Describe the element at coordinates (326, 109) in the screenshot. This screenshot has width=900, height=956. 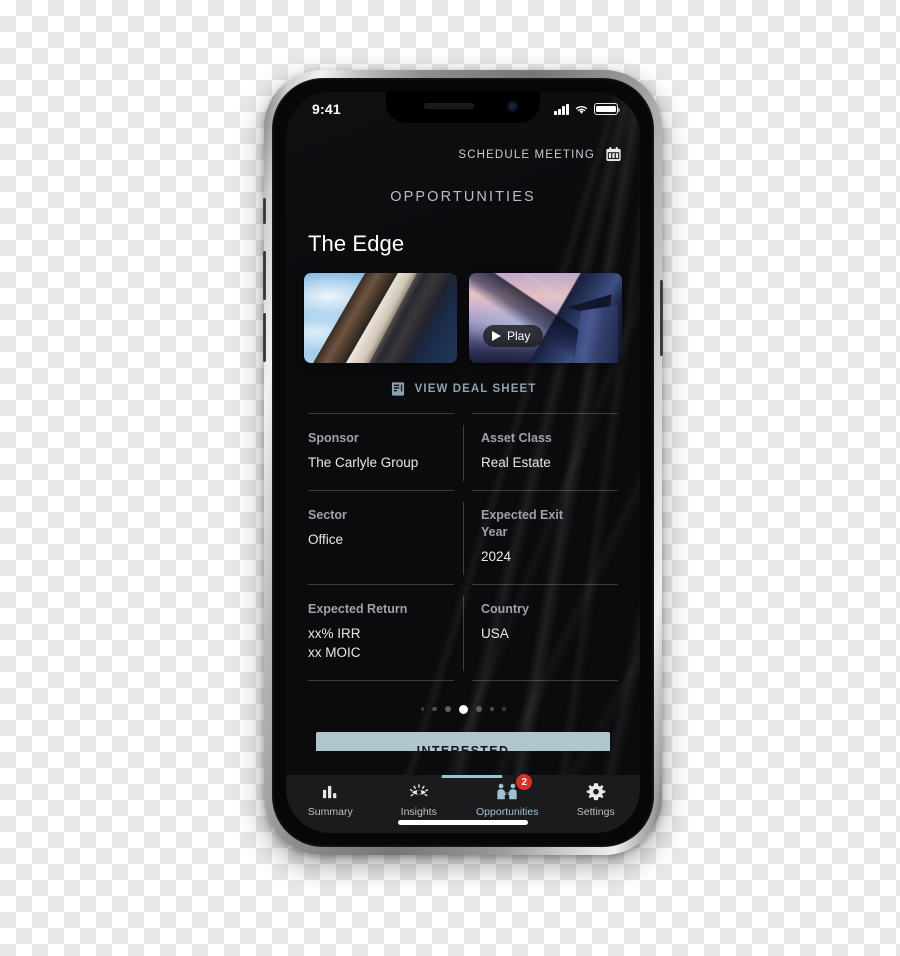
I see `status-time: 9:41` at that location.